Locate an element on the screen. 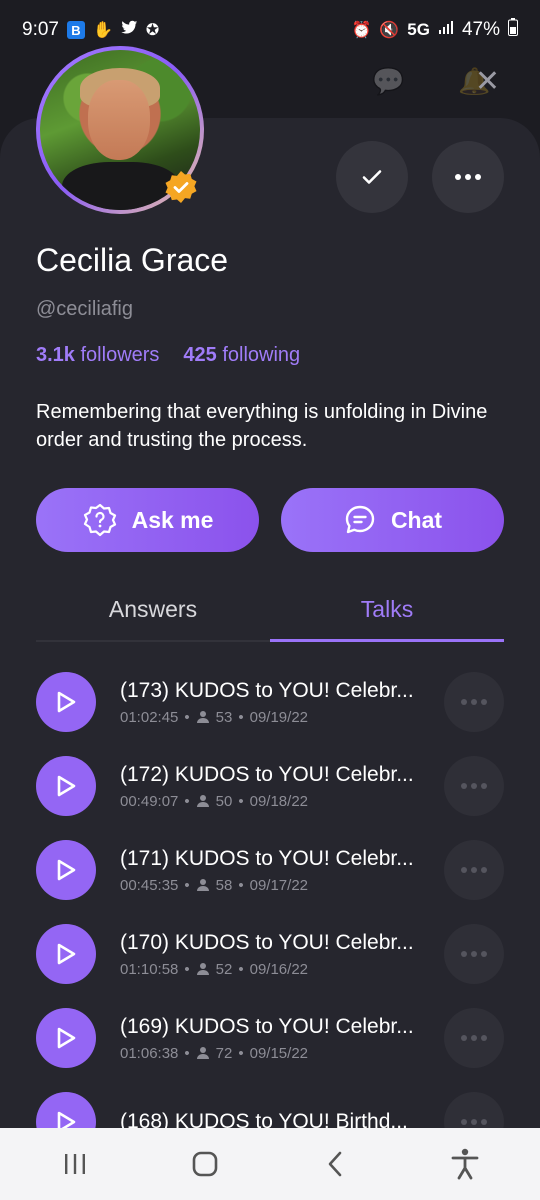 This screenshot has width=540, height=1200. talk-date: 09/18/22 is located at coordinates (278, 801).